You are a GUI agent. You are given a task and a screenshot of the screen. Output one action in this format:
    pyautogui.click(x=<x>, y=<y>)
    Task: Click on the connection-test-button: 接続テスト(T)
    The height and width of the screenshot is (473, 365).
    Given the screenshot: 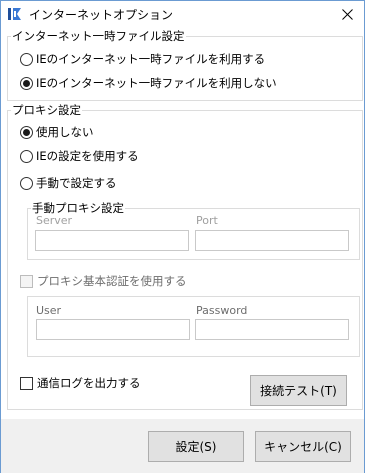 What is the action you would take?
    pyautogui.click(x=298, y=390)
    